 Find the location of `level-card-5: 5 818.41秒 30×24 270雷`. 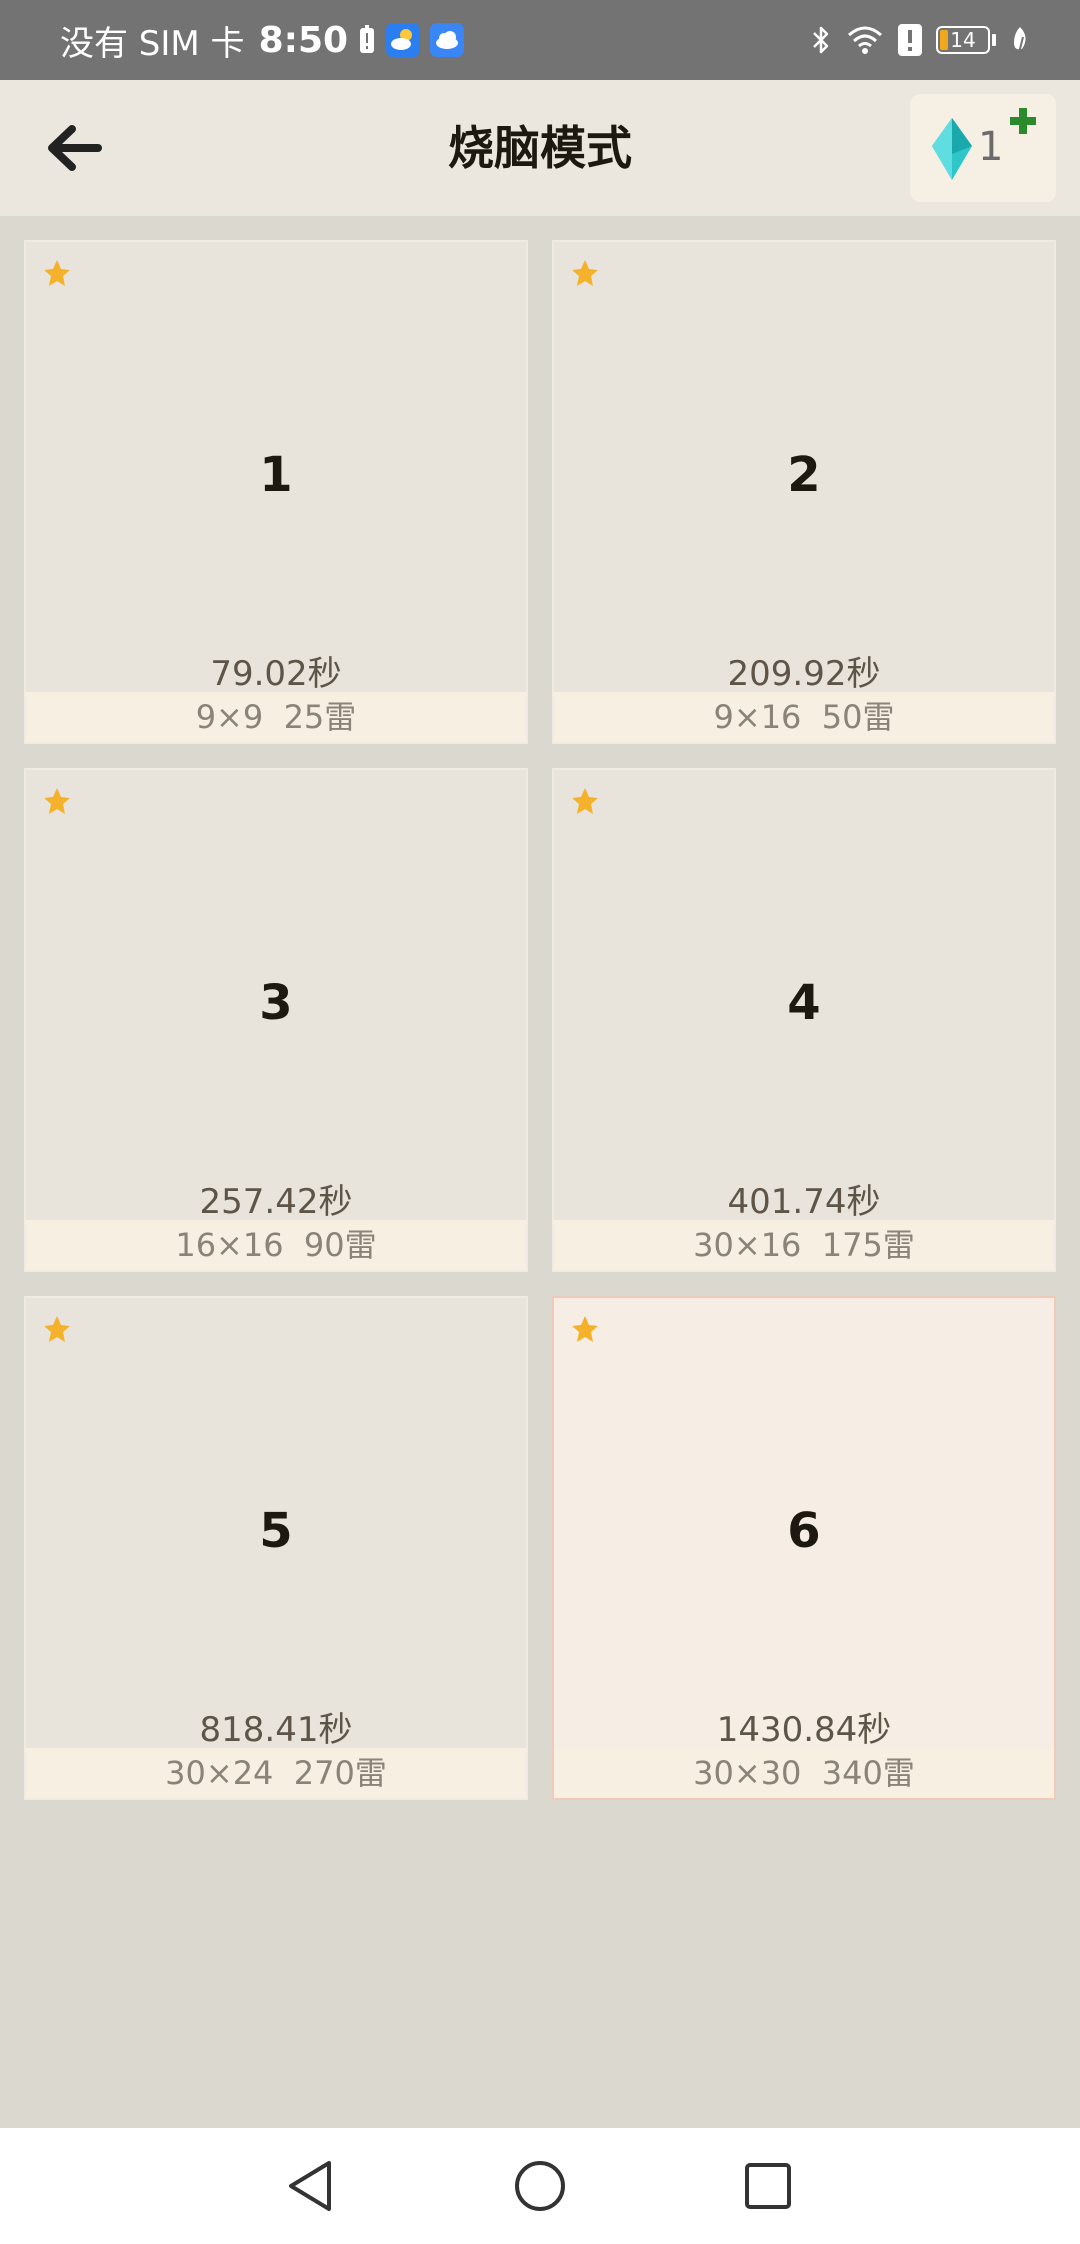

level-card-5: 5 818.41秒 30×24 270雷 is located at coordinates (276, 1548).